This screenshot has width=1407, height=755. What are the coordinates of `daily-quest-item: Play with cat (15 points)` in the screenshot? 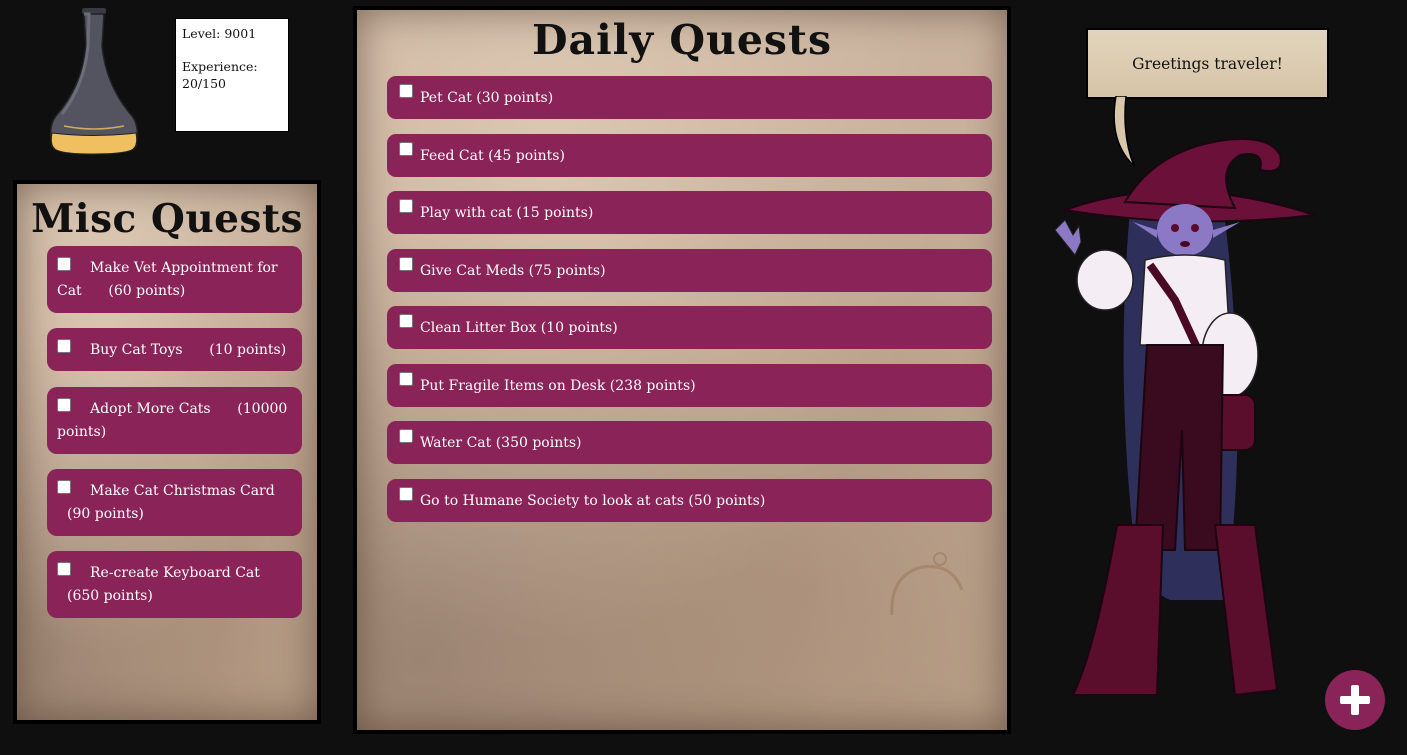 It's located at (689, 212).